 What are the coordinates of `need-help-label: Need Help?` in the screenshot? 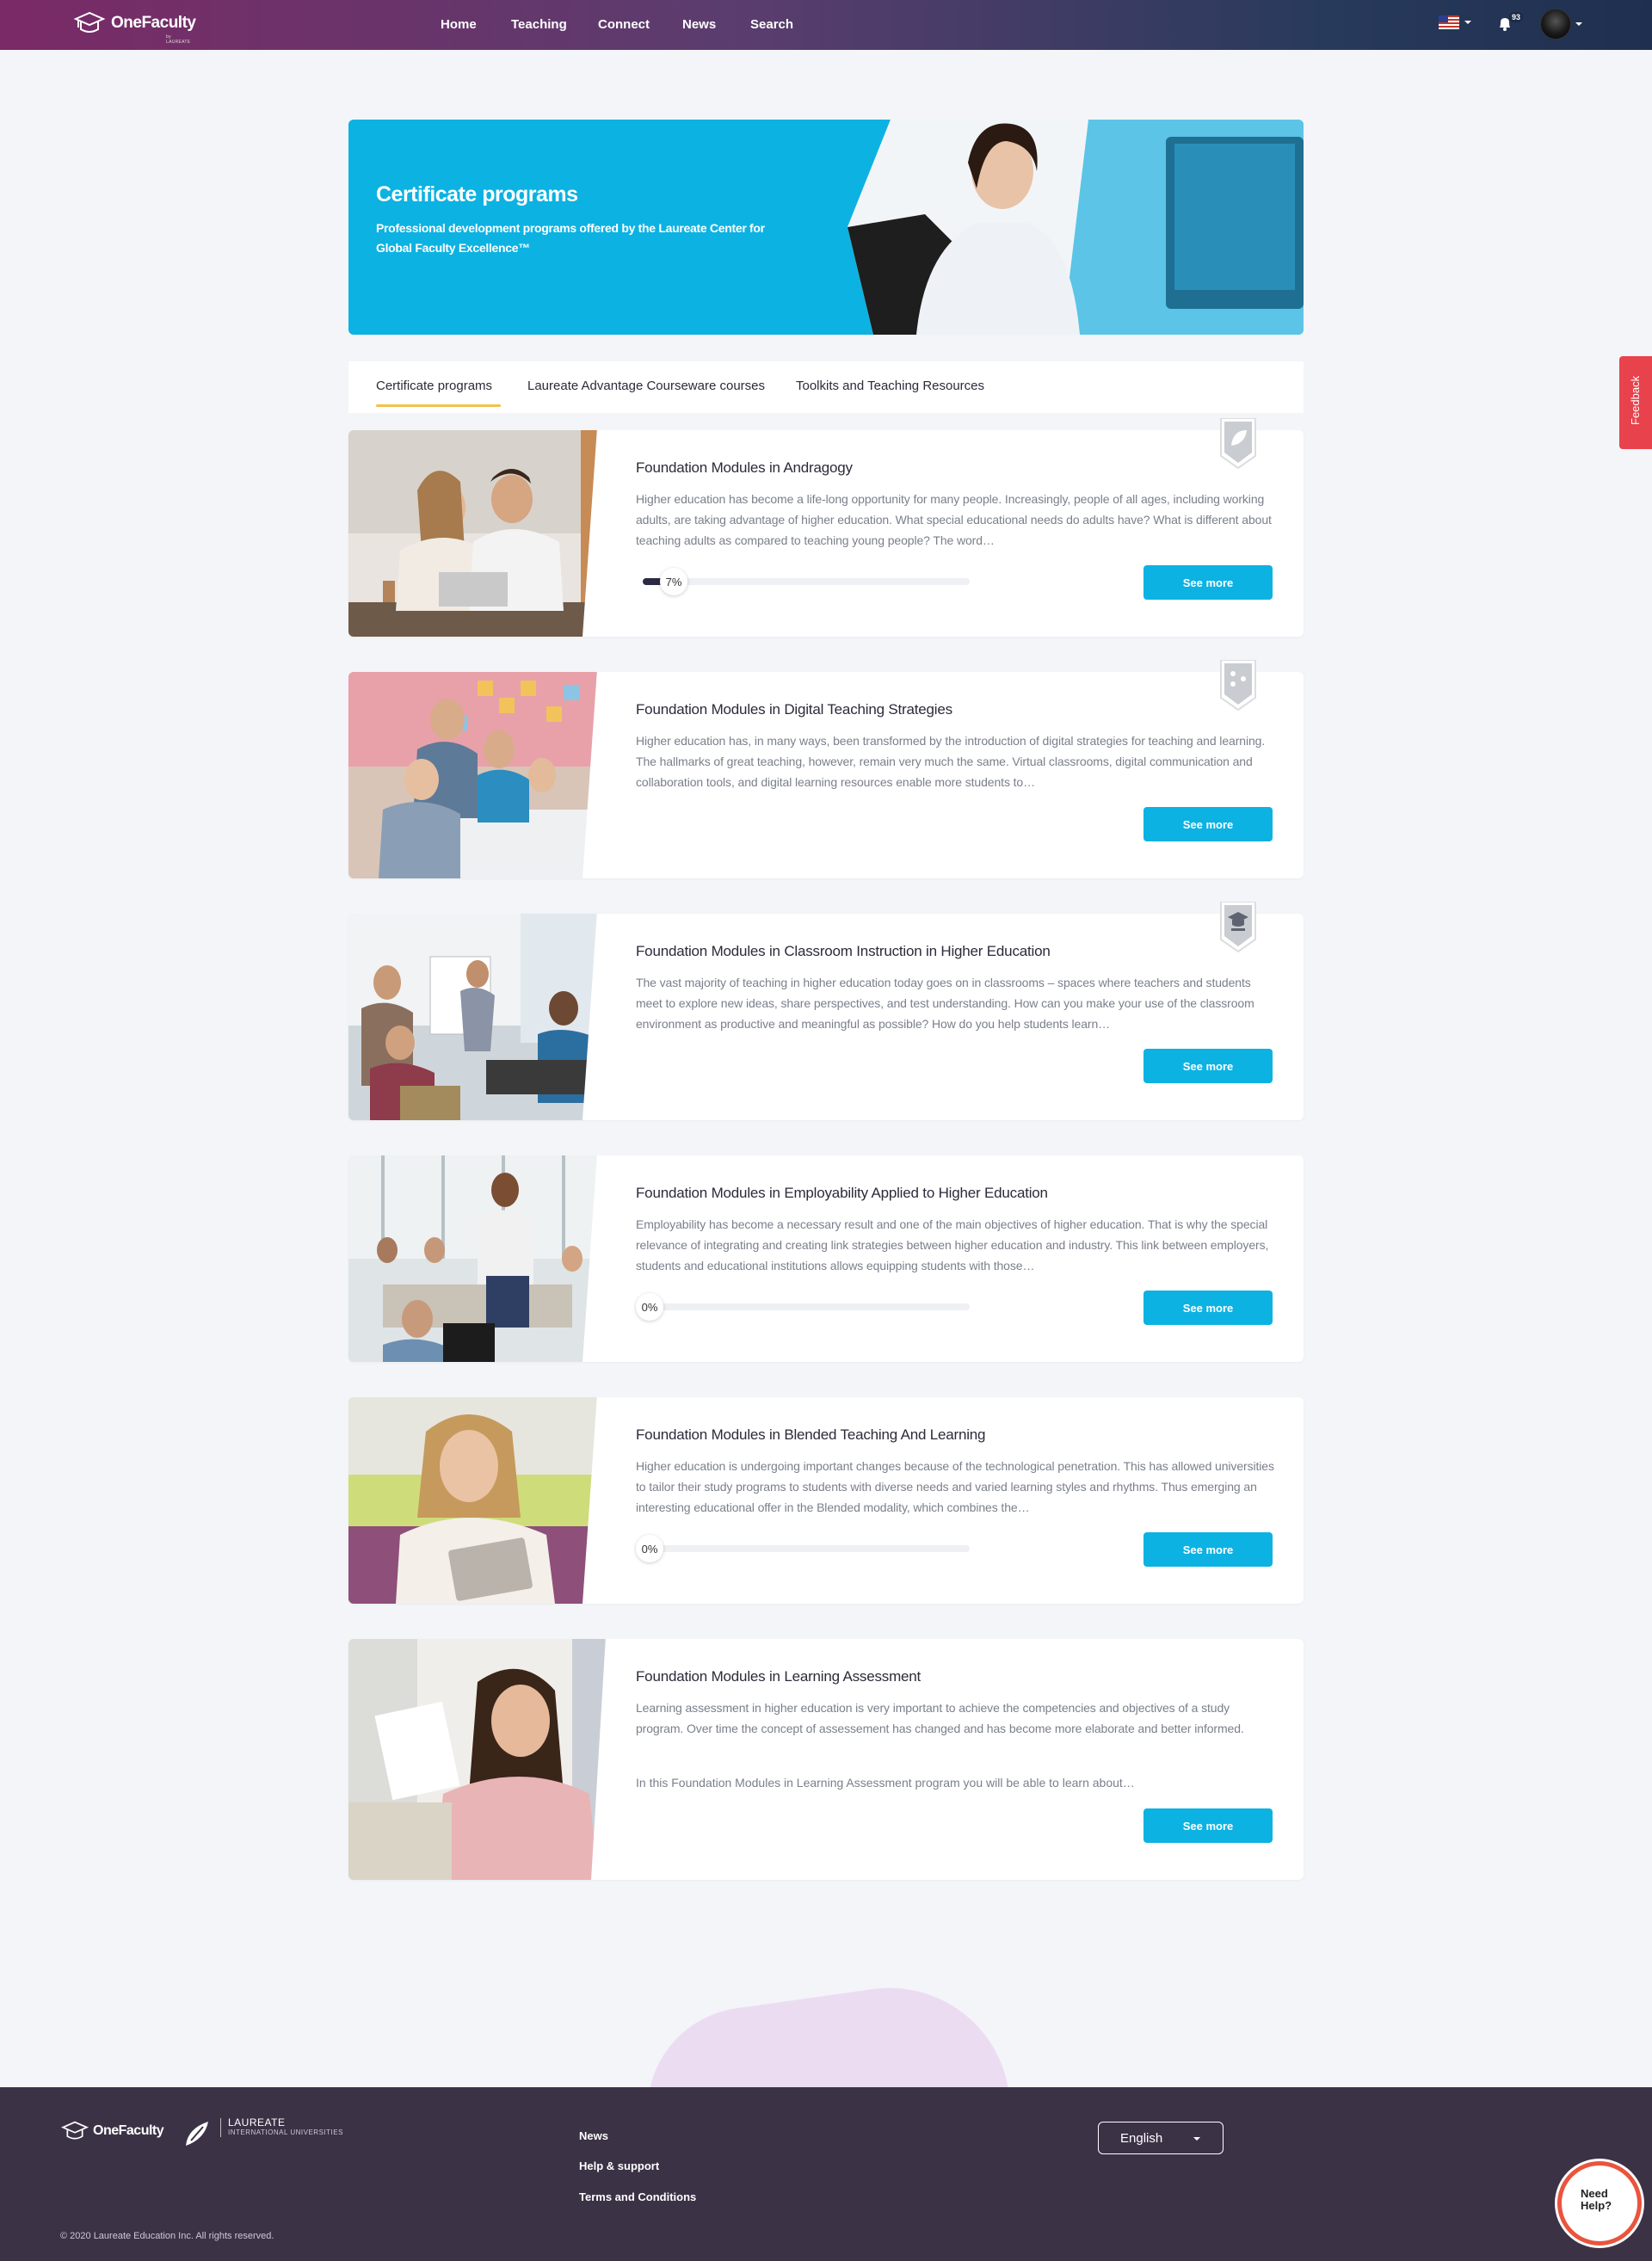 It's located at (1596, 2199).